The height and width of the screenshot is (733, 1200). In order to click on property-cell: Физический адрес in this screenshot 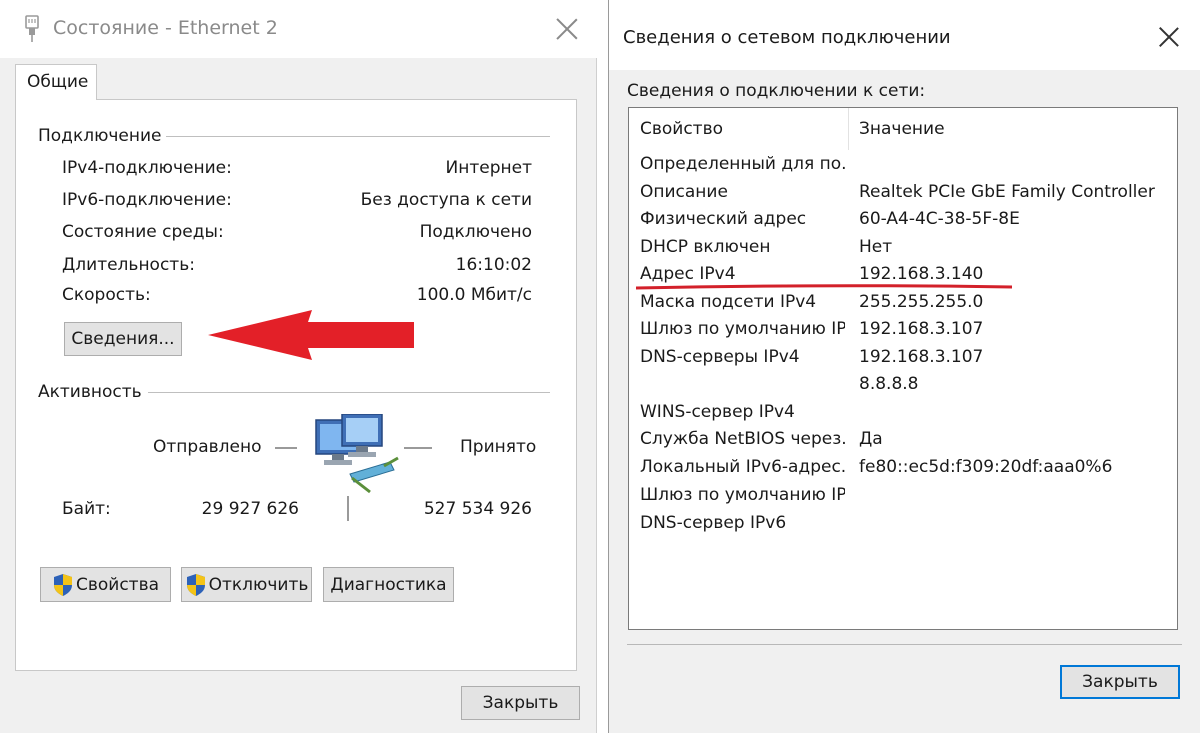, I will do `click(723, 219)`.